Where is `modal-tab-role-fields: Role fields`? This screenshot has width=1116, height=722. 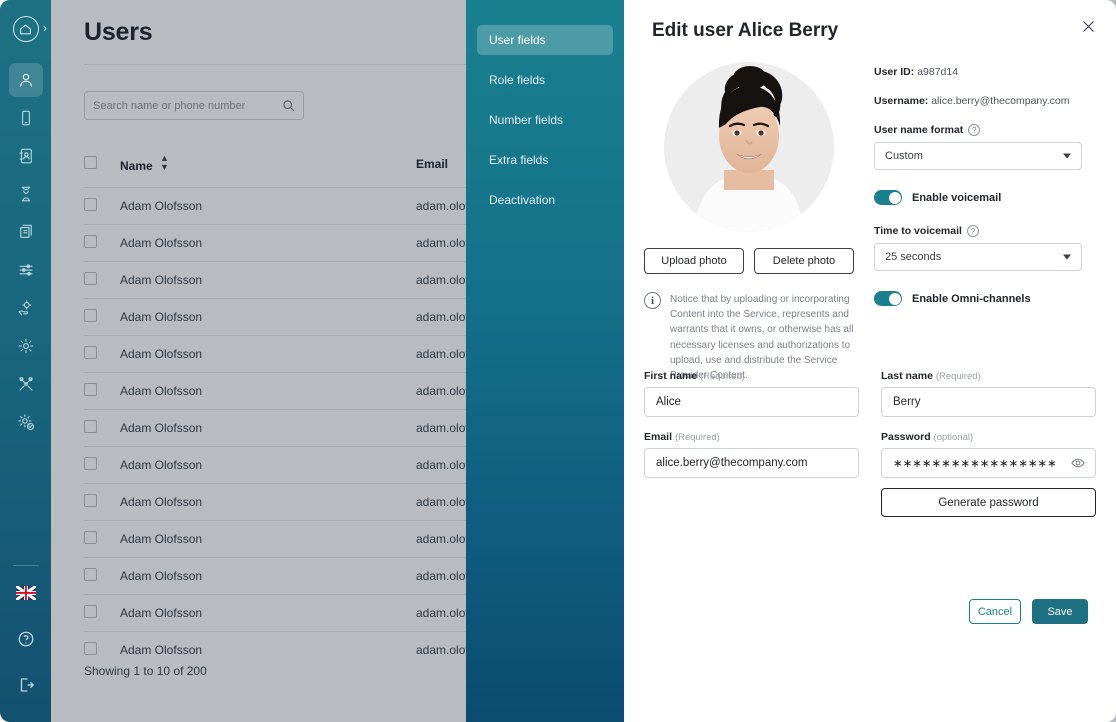 modal-tab-role-fields: Role fields is located at coordinates (545, 80).